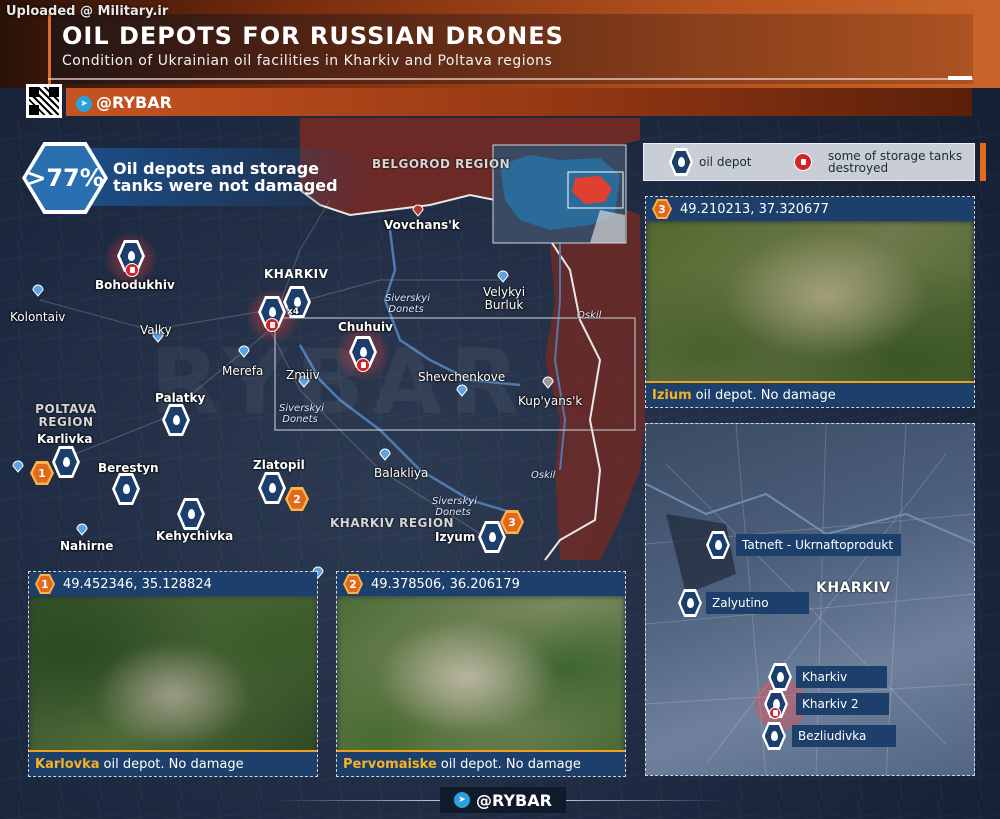  I want to click on panel-caption-karlovka: Karlovka oil depot. No damage, so click(173, 763).